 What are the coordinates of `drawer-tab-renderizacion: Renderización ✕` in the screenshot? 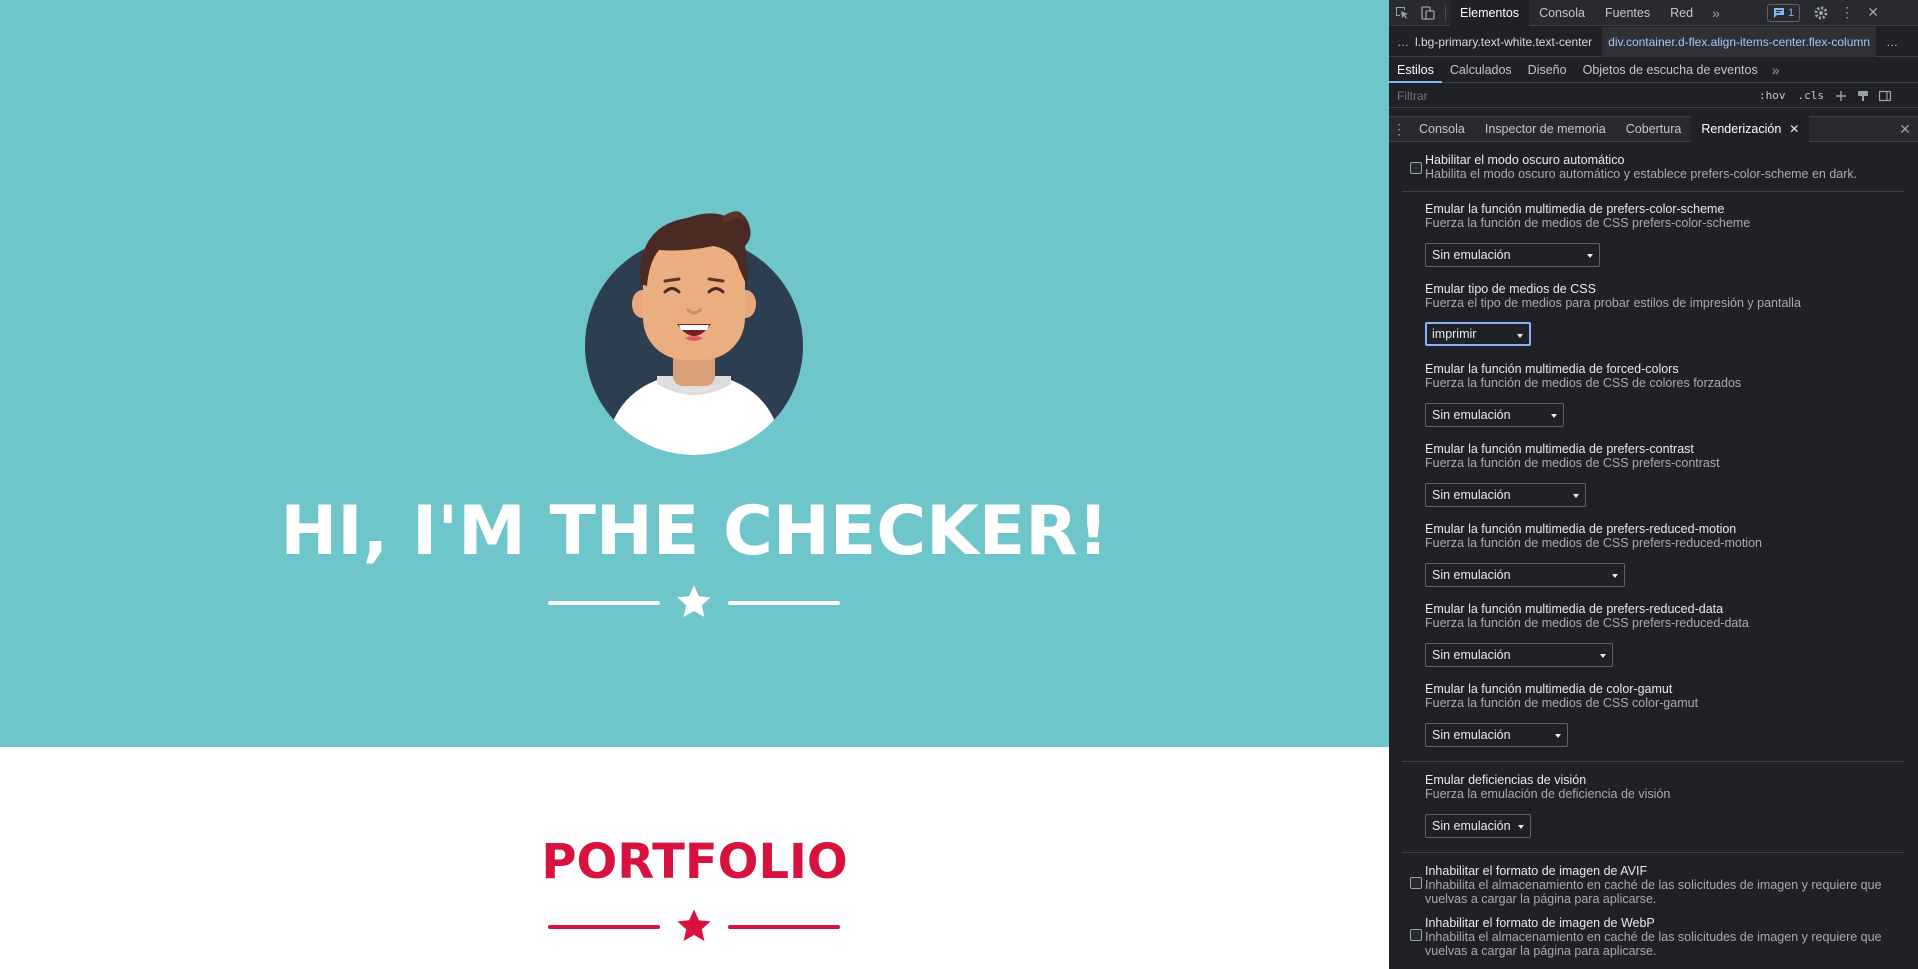 It's located at (1750, 129).